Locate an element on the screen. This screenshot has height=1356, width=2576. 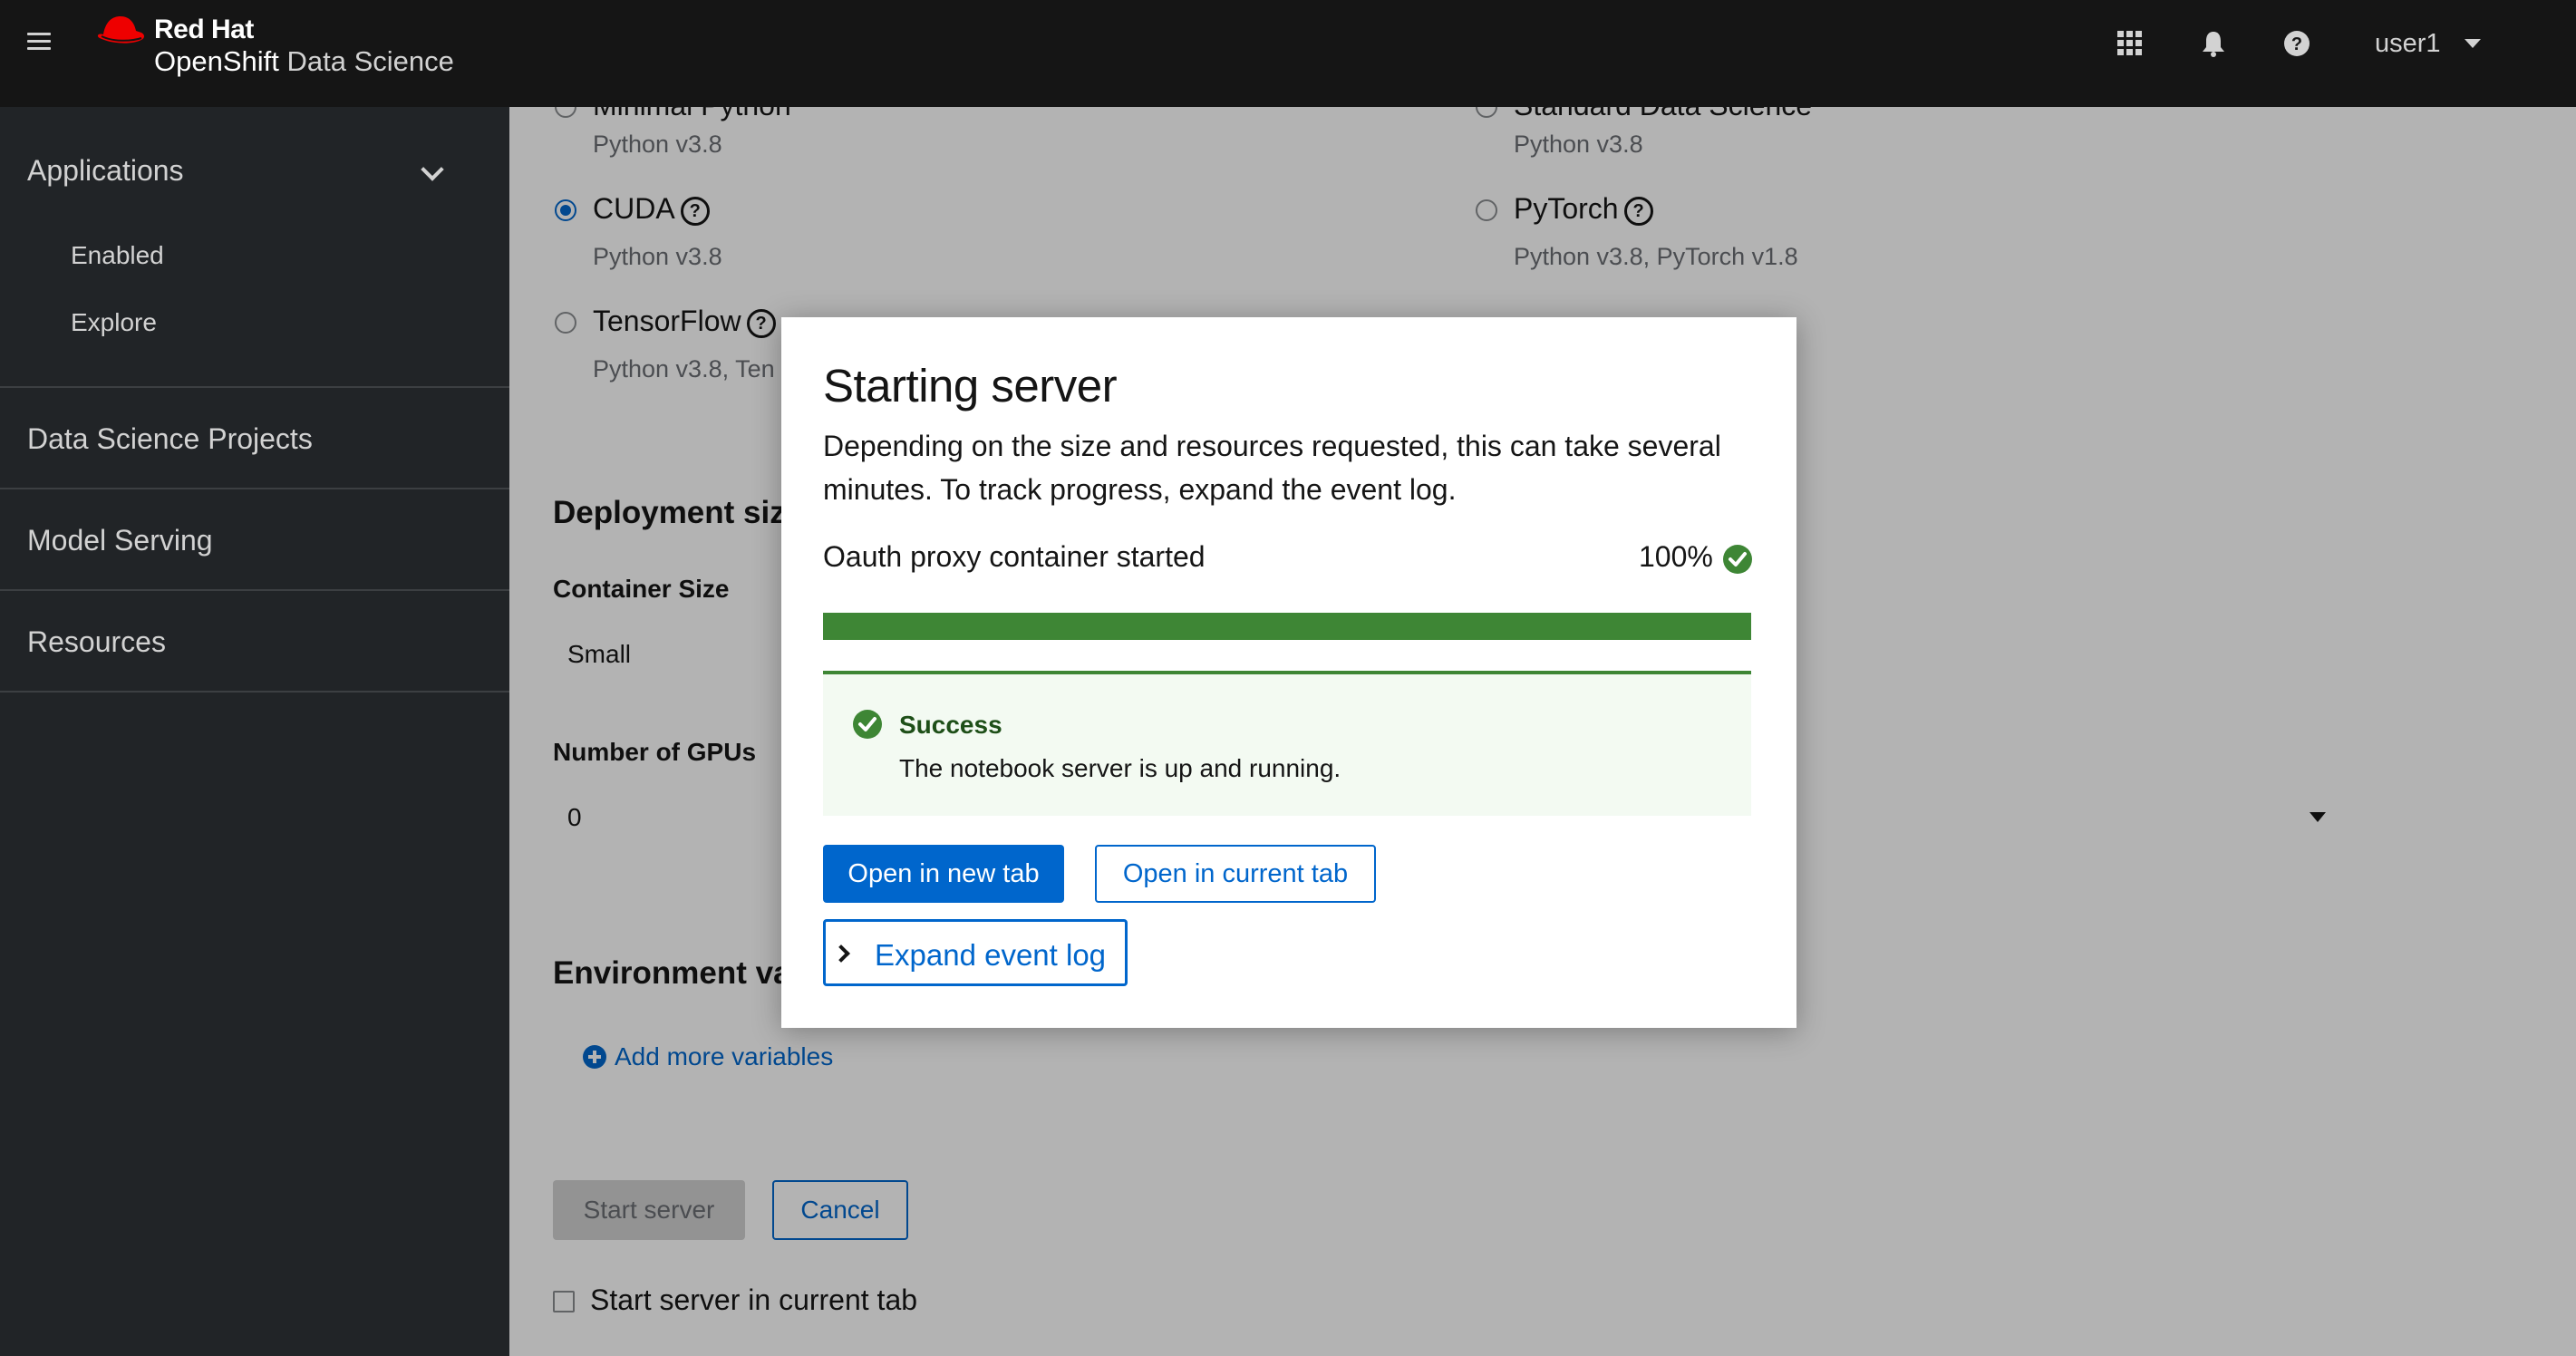
chevron-down-icon is located at coordinates (432, 169).